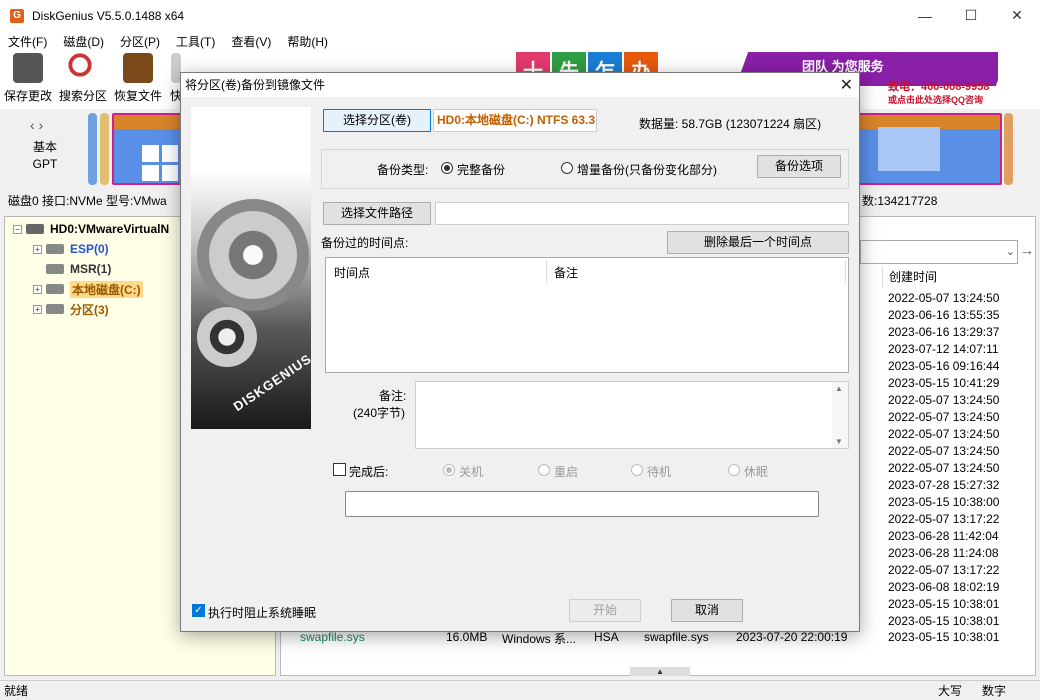 The image size is (1040, 700). What do you see at coordinates (393, 396) in the screenshot?
I see `remark-label: 备注:` at bounding box center [393, 396].